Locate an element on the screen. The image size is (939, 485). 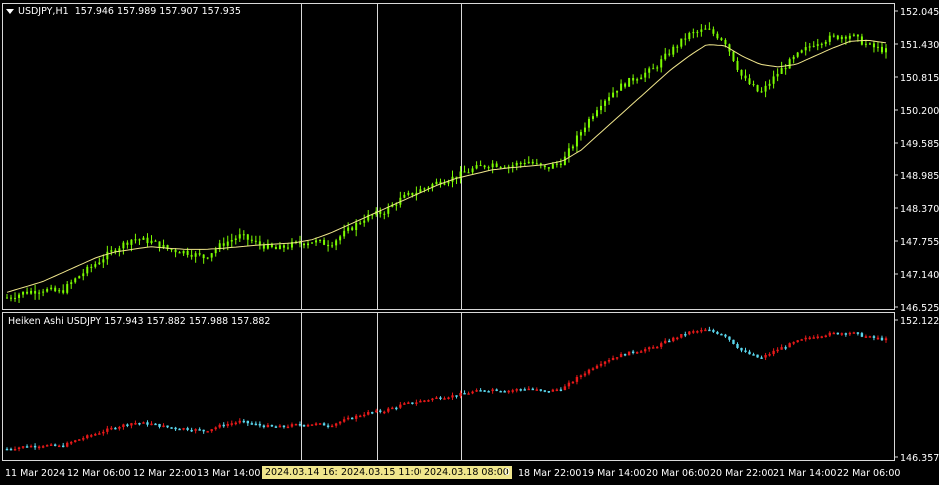
time-label: 19 Mar 14:00 is located at coordinates (613, 473).